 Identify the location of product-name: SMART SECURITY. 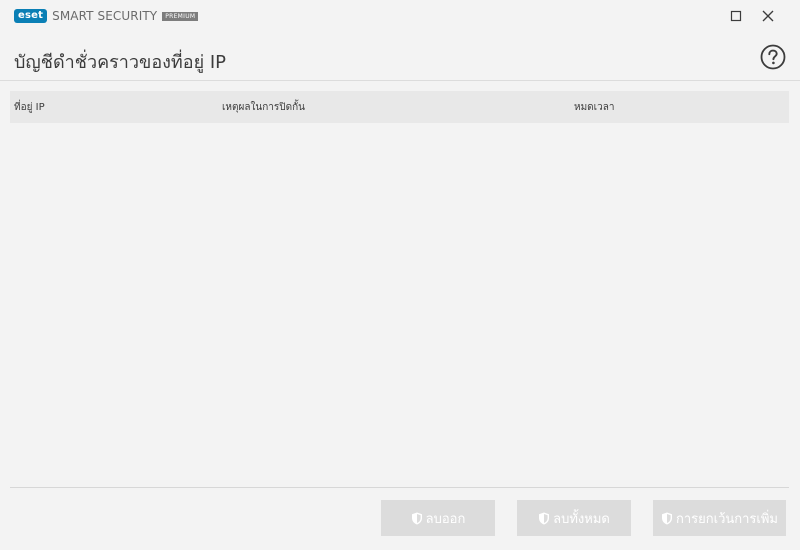
(105, 16).